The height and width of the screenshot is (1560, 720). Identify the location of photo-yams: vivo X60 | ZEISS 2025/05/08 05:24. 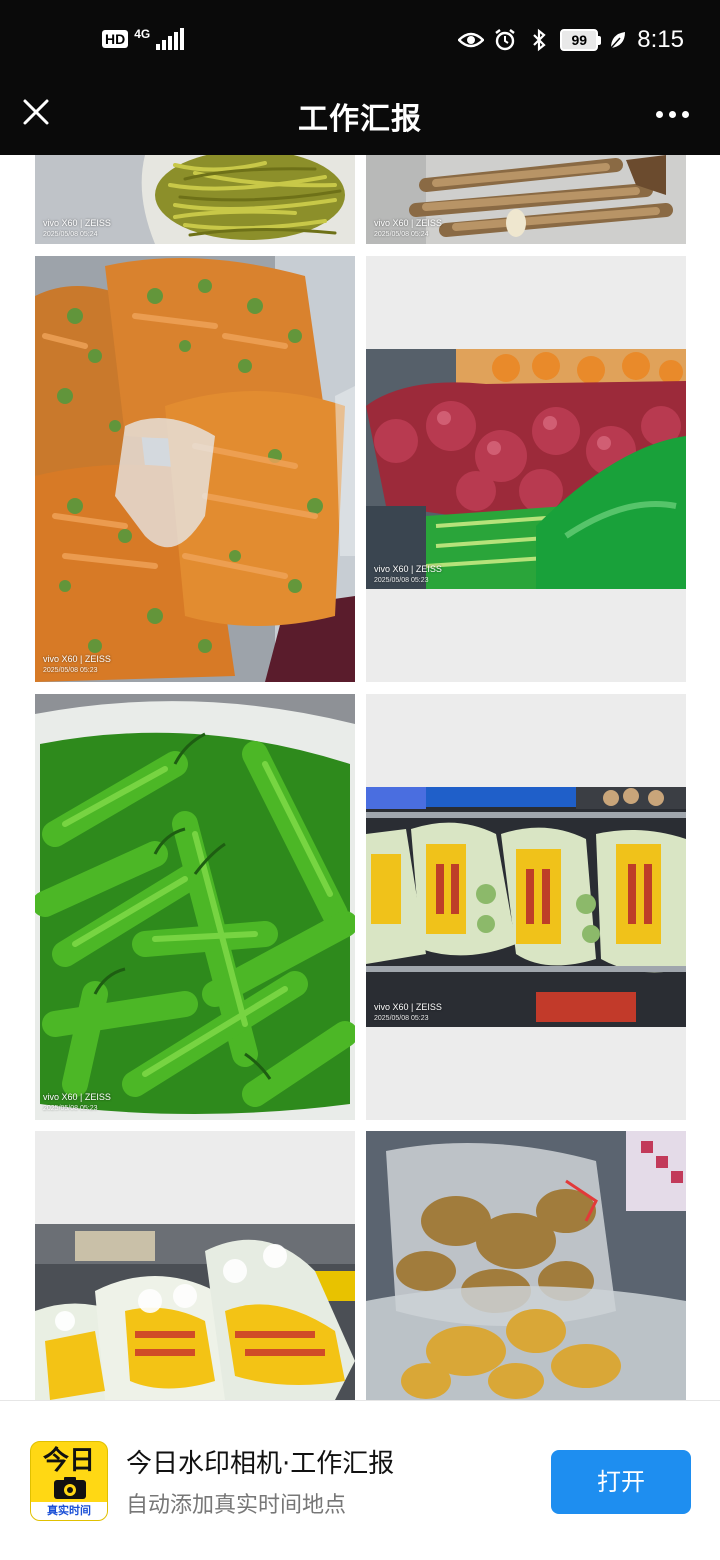
(526, 199).